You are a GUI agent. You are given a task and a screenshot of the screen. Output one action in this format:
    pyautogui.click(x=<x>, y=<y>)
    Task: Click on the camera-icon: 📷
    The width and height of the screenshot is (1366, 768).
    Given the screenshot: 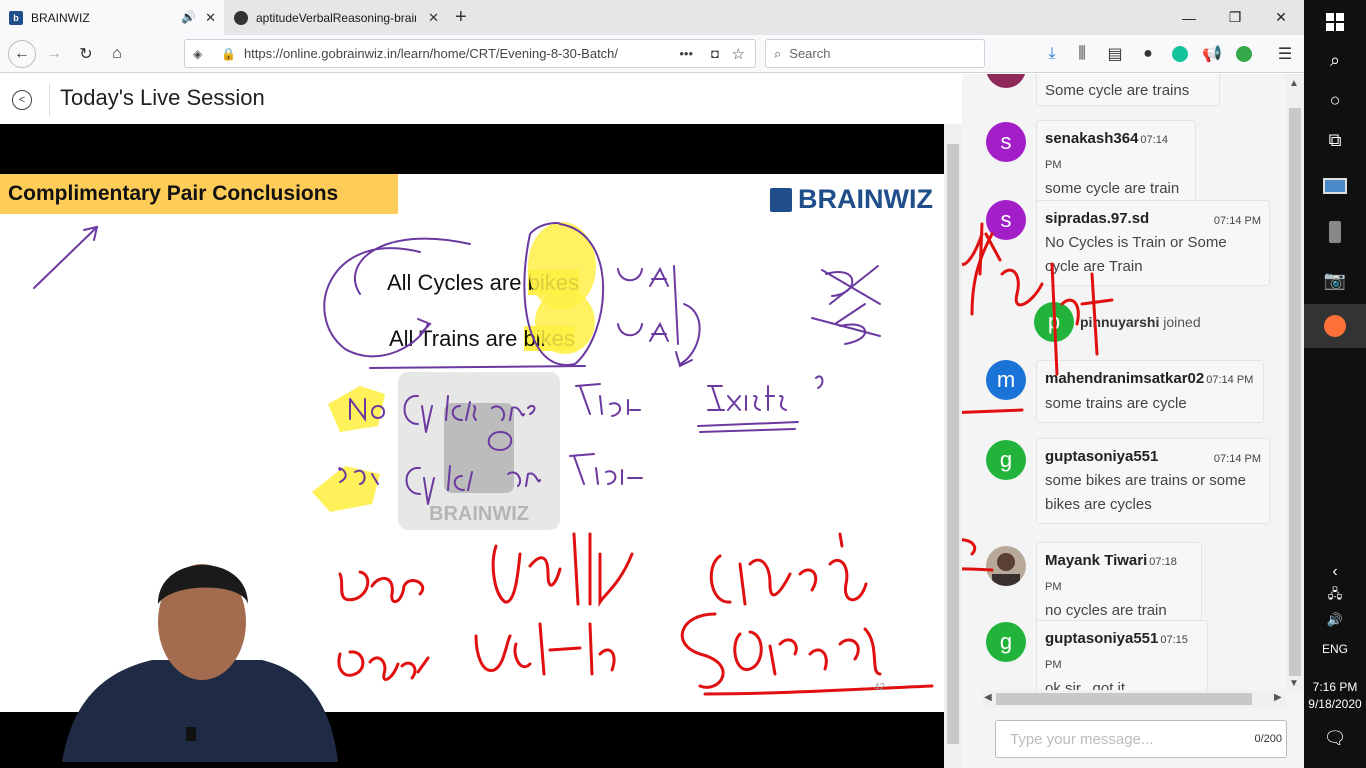 What is the action you would take?
    pyautogui.click(x=1335, y=280)
    